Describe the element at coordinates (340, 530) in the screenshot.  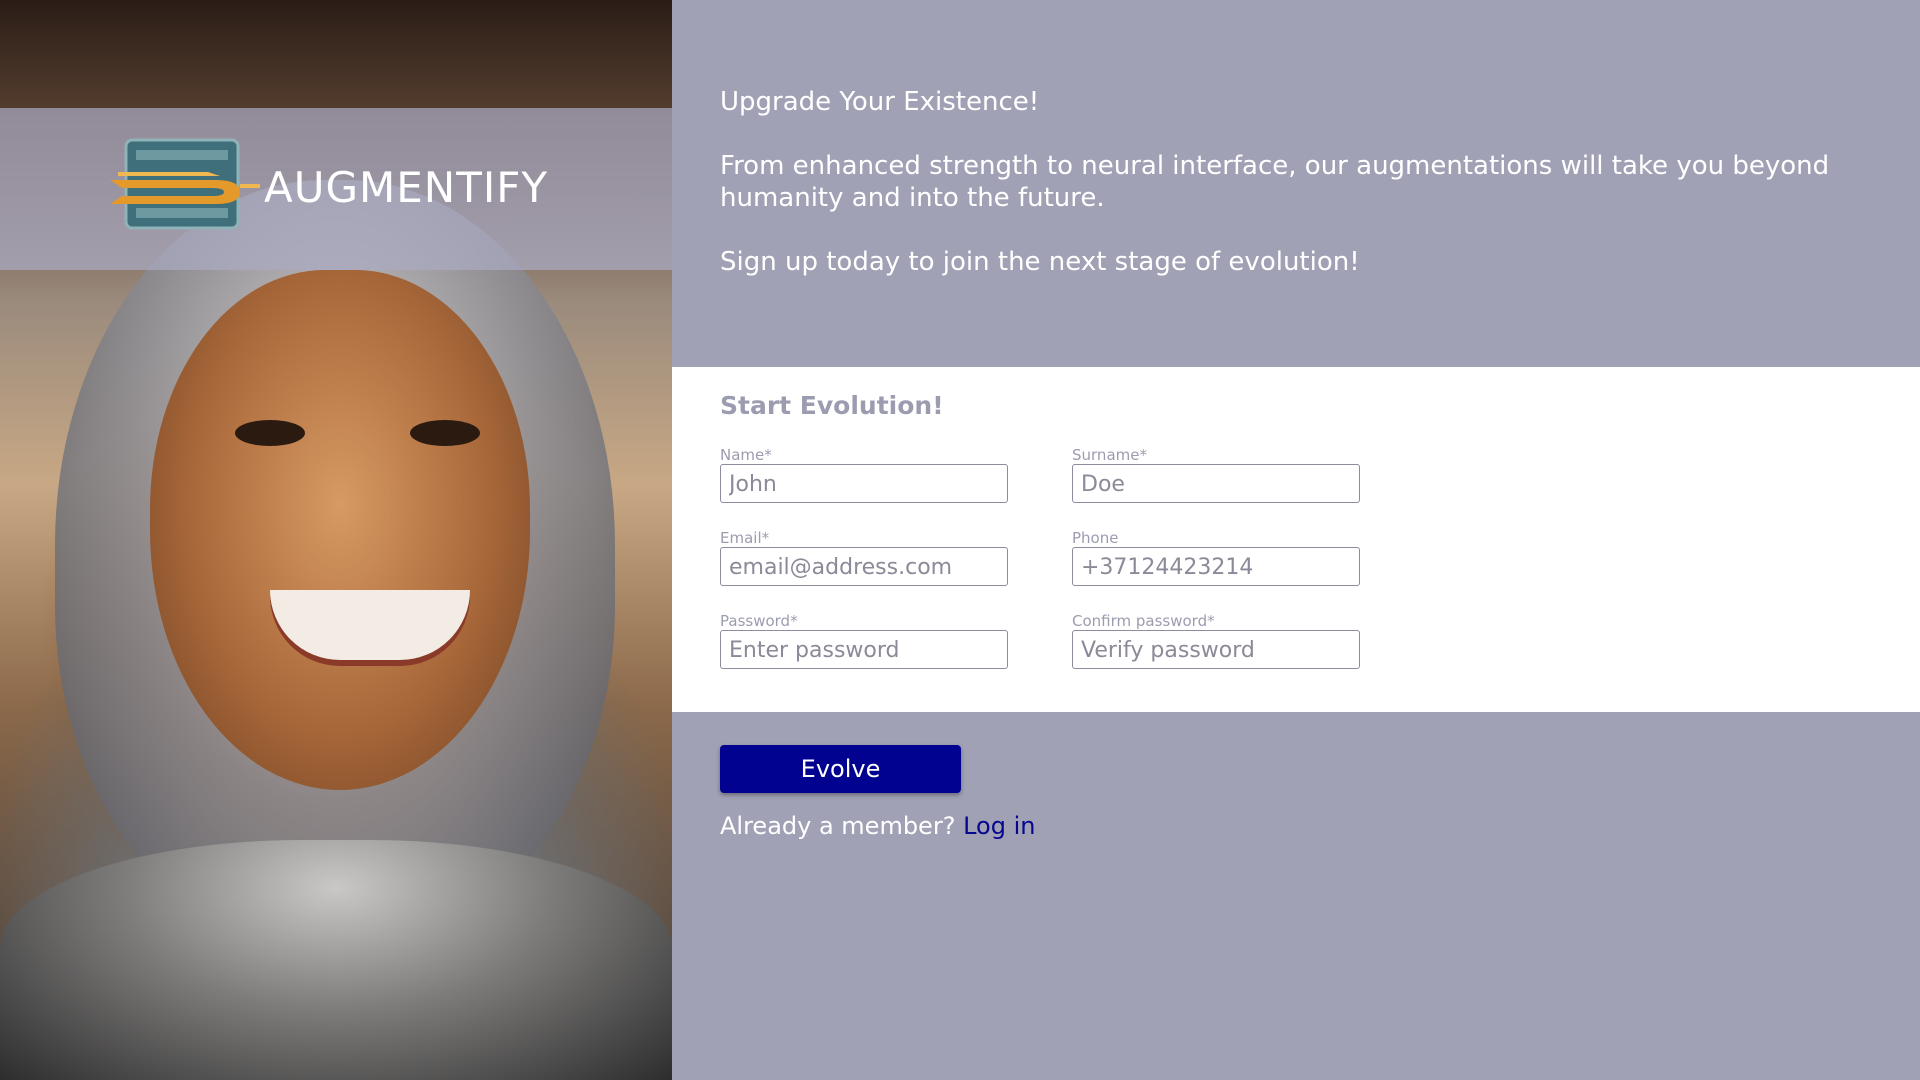
I see `hero-face` at that location.